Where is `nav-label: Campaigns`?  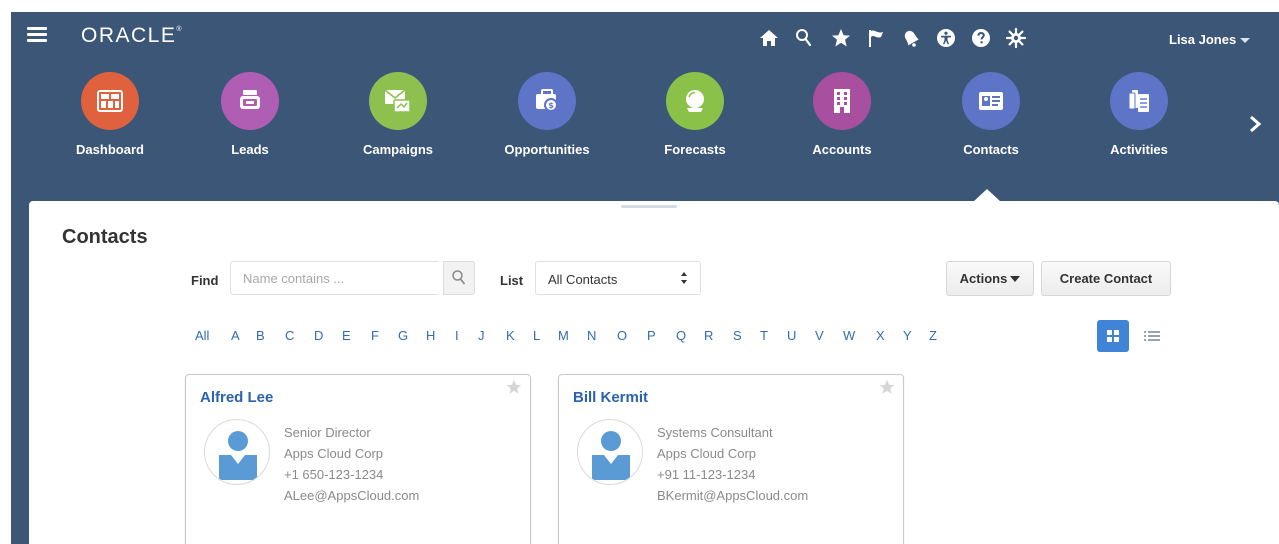
nav-label: Campaigns is located at coordinates (398, 149).